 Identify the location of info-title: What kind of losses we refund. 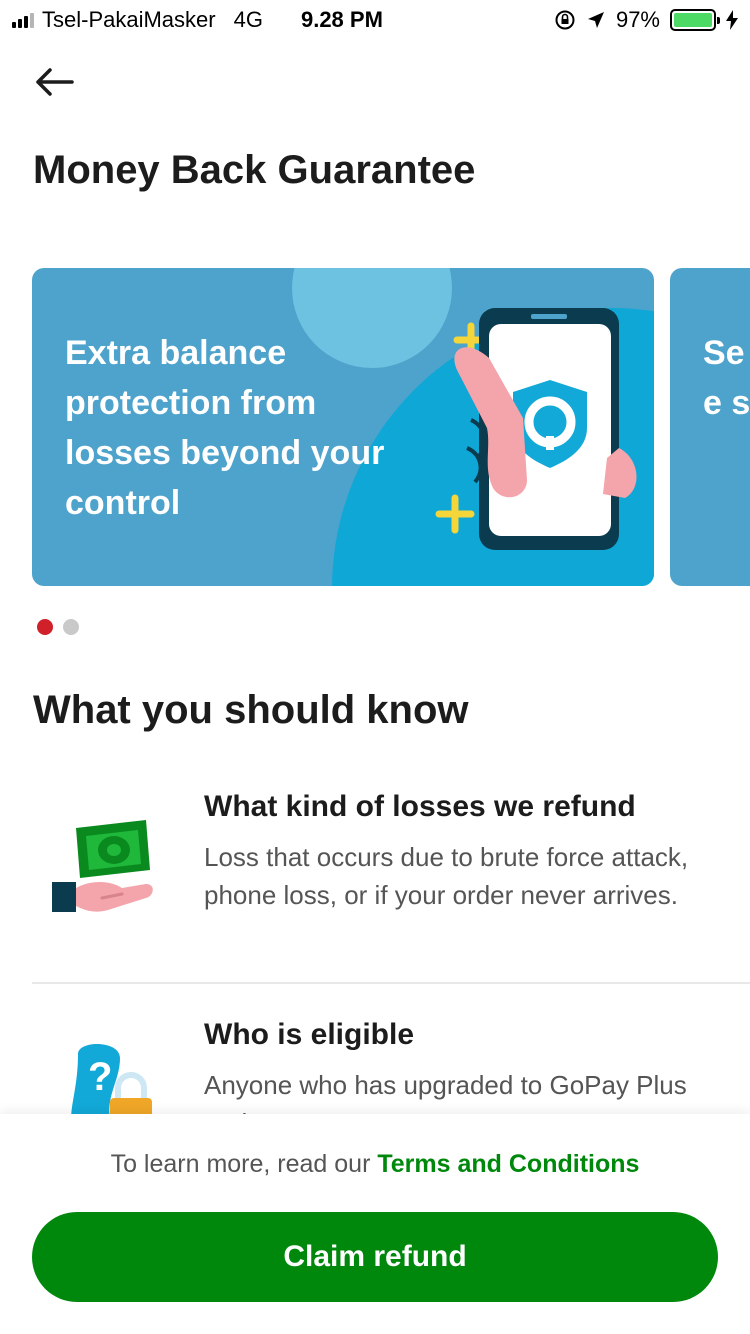
(420, 806).